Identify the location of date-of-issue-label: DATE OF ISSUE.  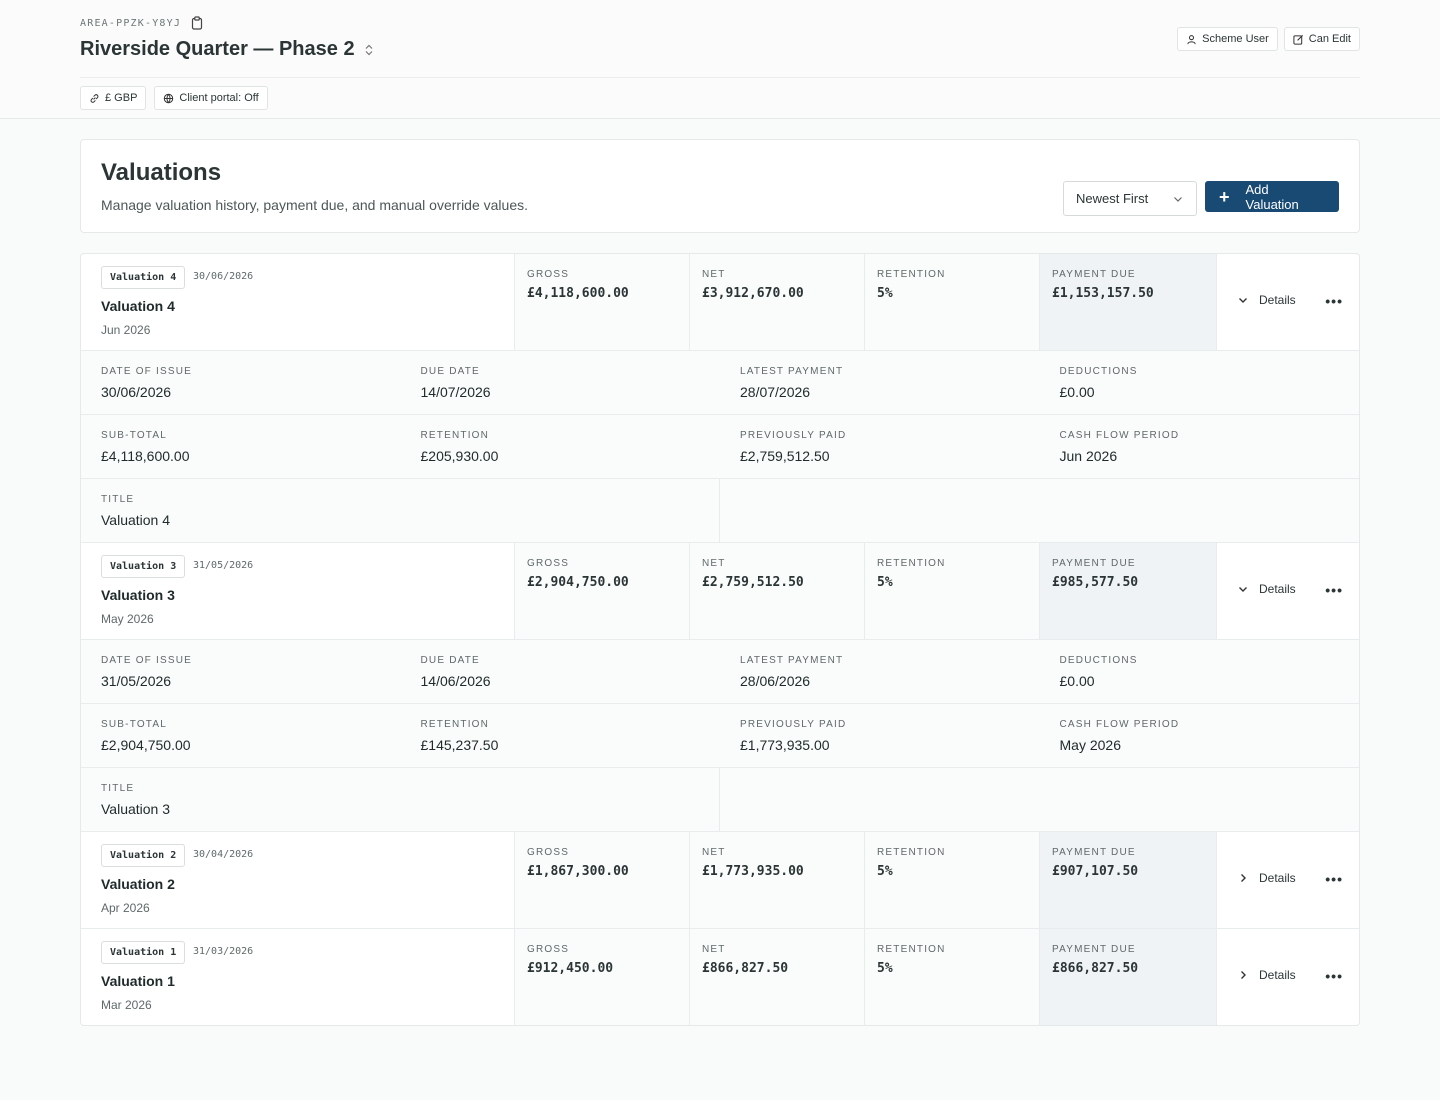
(146, 371).